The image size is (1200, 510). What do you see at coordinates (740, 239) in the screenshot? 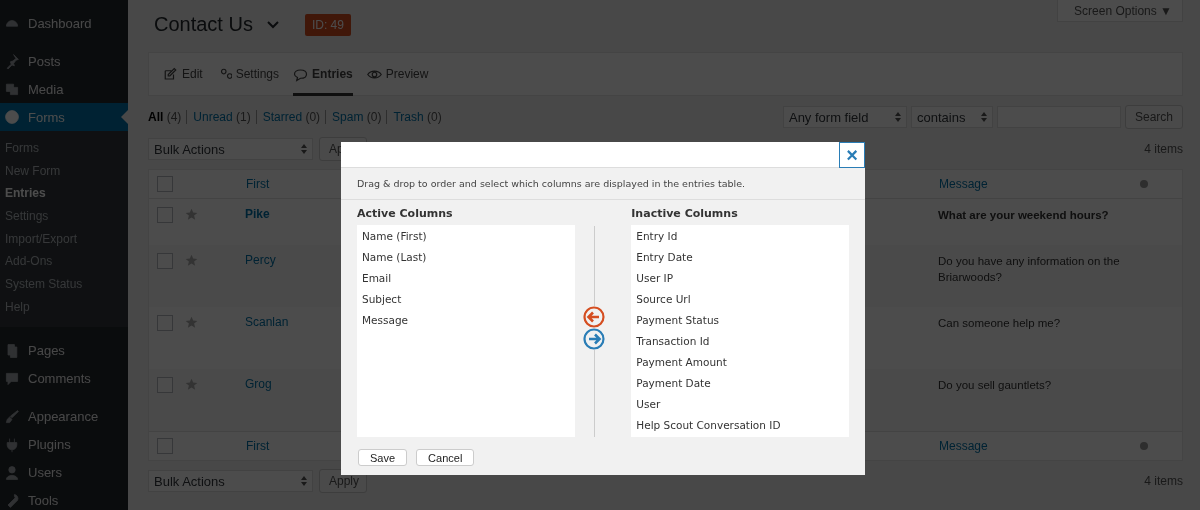
I see `column-item: Entry Id` at bounding box center [740, 239].